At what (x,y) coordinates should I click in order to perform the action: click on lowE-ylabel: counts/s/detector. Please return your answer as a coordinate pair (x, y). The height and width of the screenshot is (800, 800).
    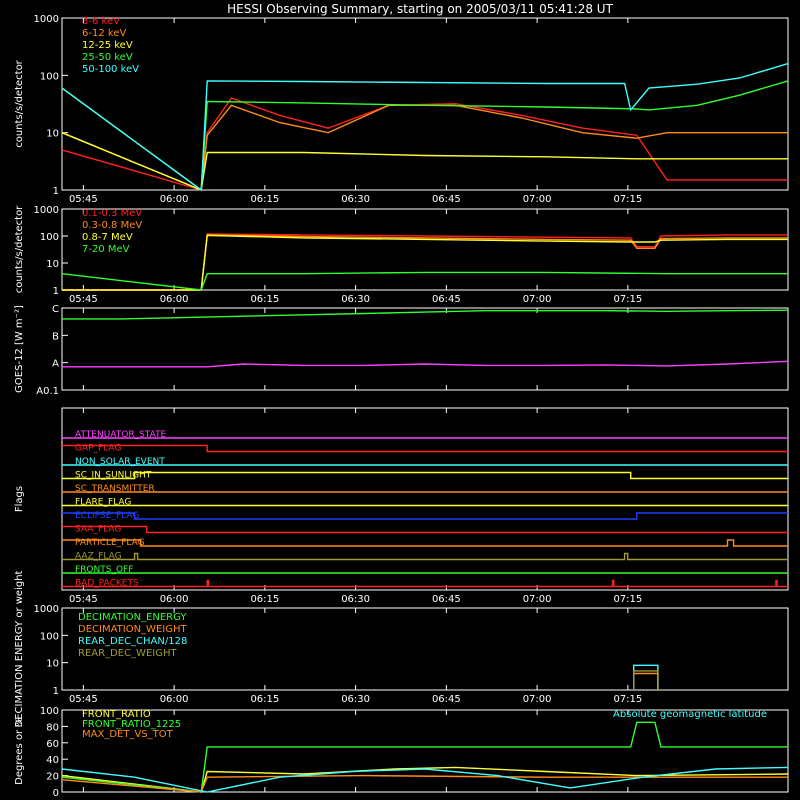
    Looking at the image, I should click on (19, 103).